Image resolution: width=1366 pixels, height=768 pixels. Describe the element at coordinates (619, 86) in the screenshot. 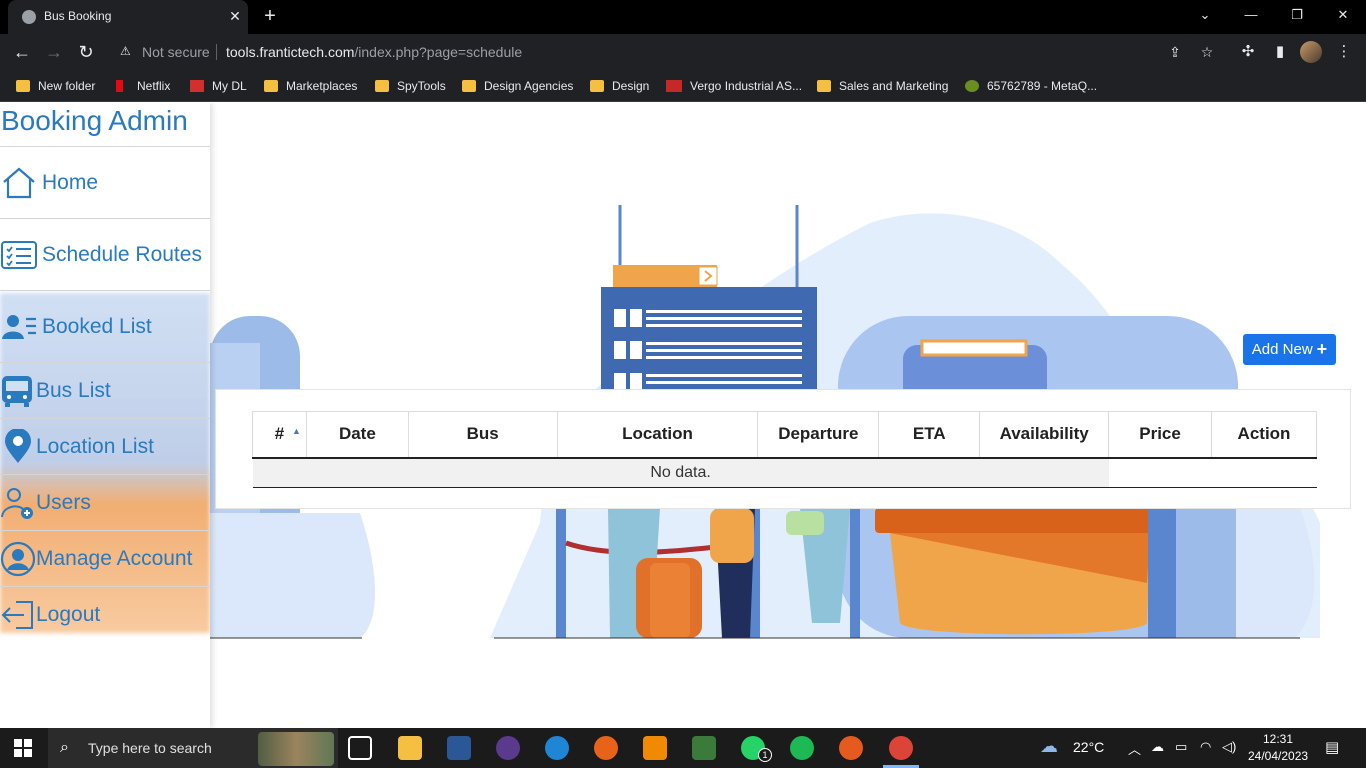

I see `bookmark-design: Design` at that location.